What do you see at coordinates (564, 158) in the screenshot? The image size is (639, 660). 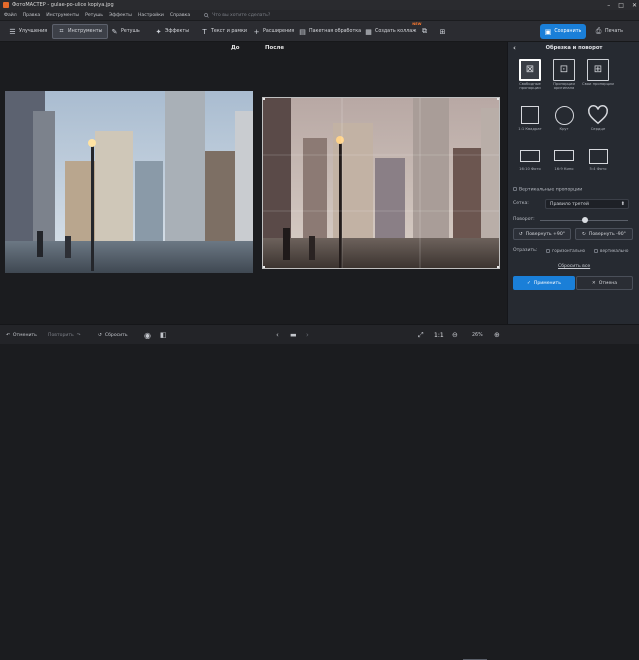 I see `preset-16-9: 16:9 Кино` at bounding box center [564, 158].